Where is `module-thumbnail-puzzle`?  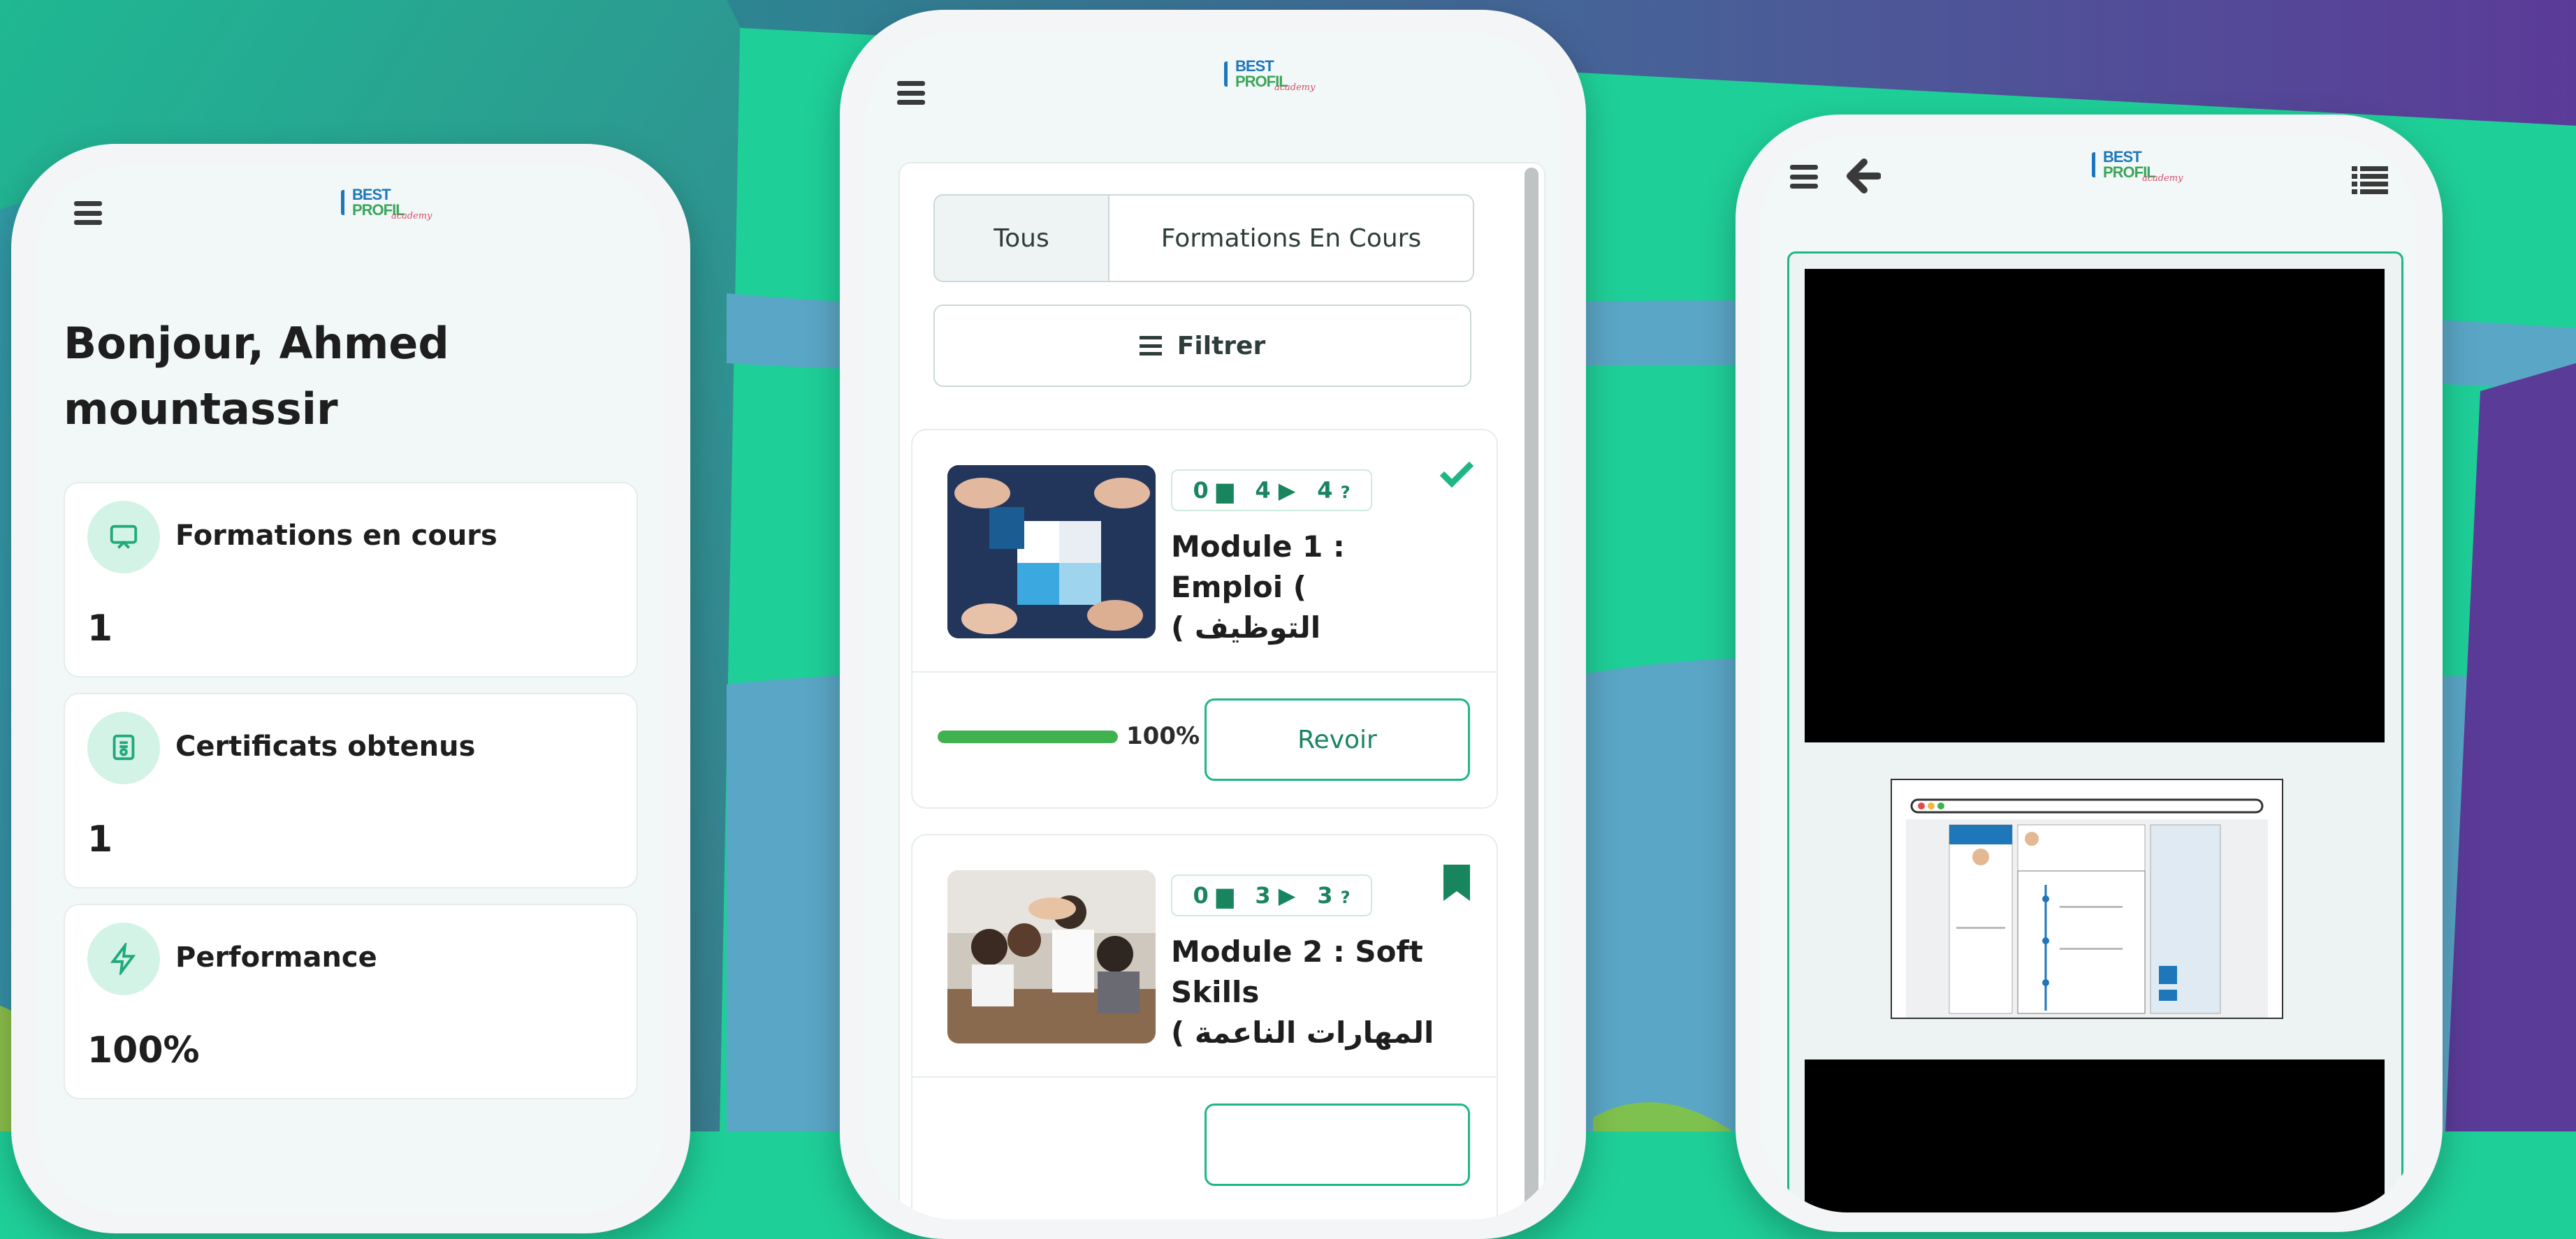
module-thumbnail-puzzle is located at coordinates (1051, 551).